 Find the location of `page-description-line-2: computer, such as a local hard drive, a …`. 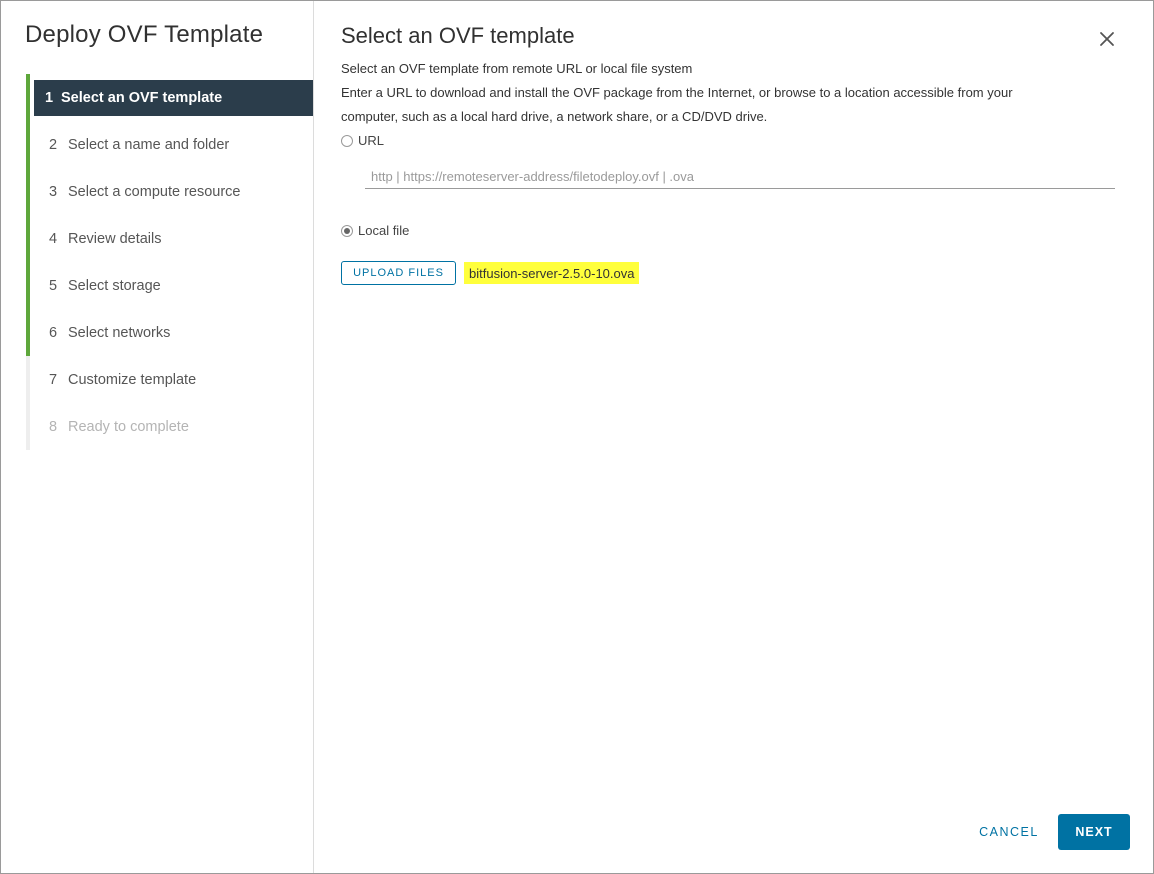

page-description-line-2: computer, such as a local hard drive, a … is located at coordinates (554, 116).